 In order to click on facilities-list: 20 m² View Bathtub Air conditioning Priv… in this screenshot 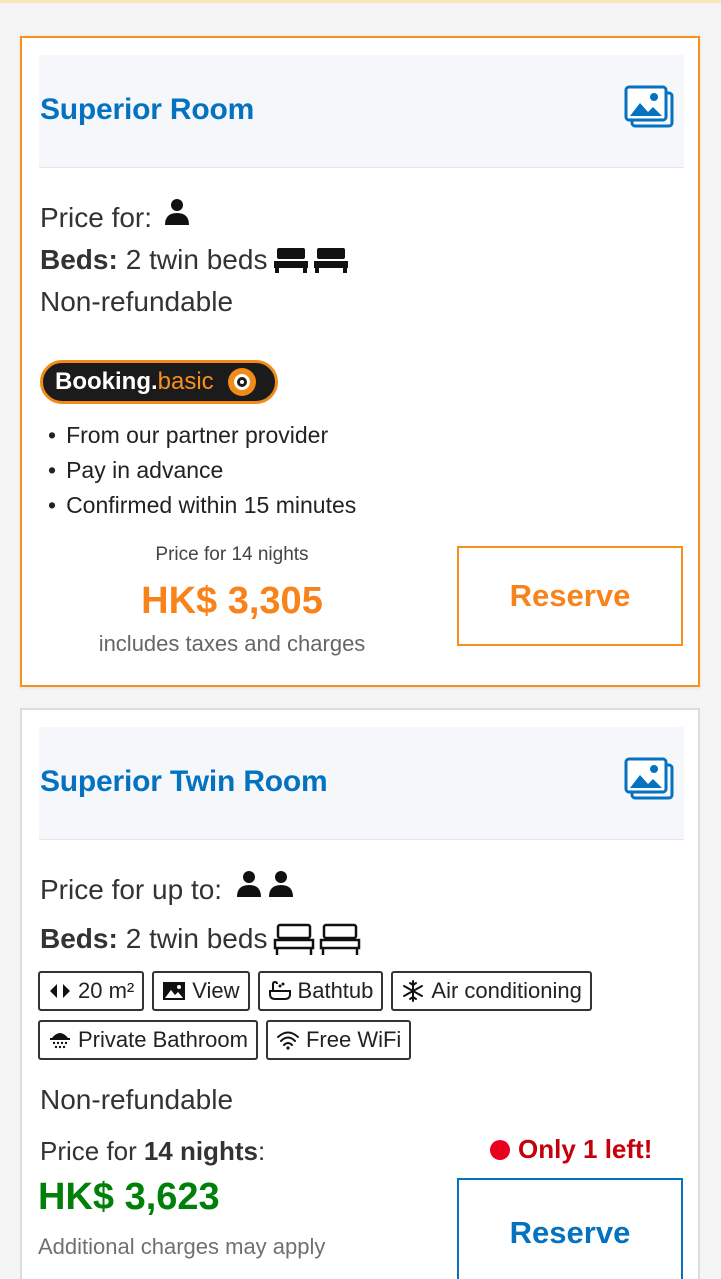, I will do `click(358, 1015)`.